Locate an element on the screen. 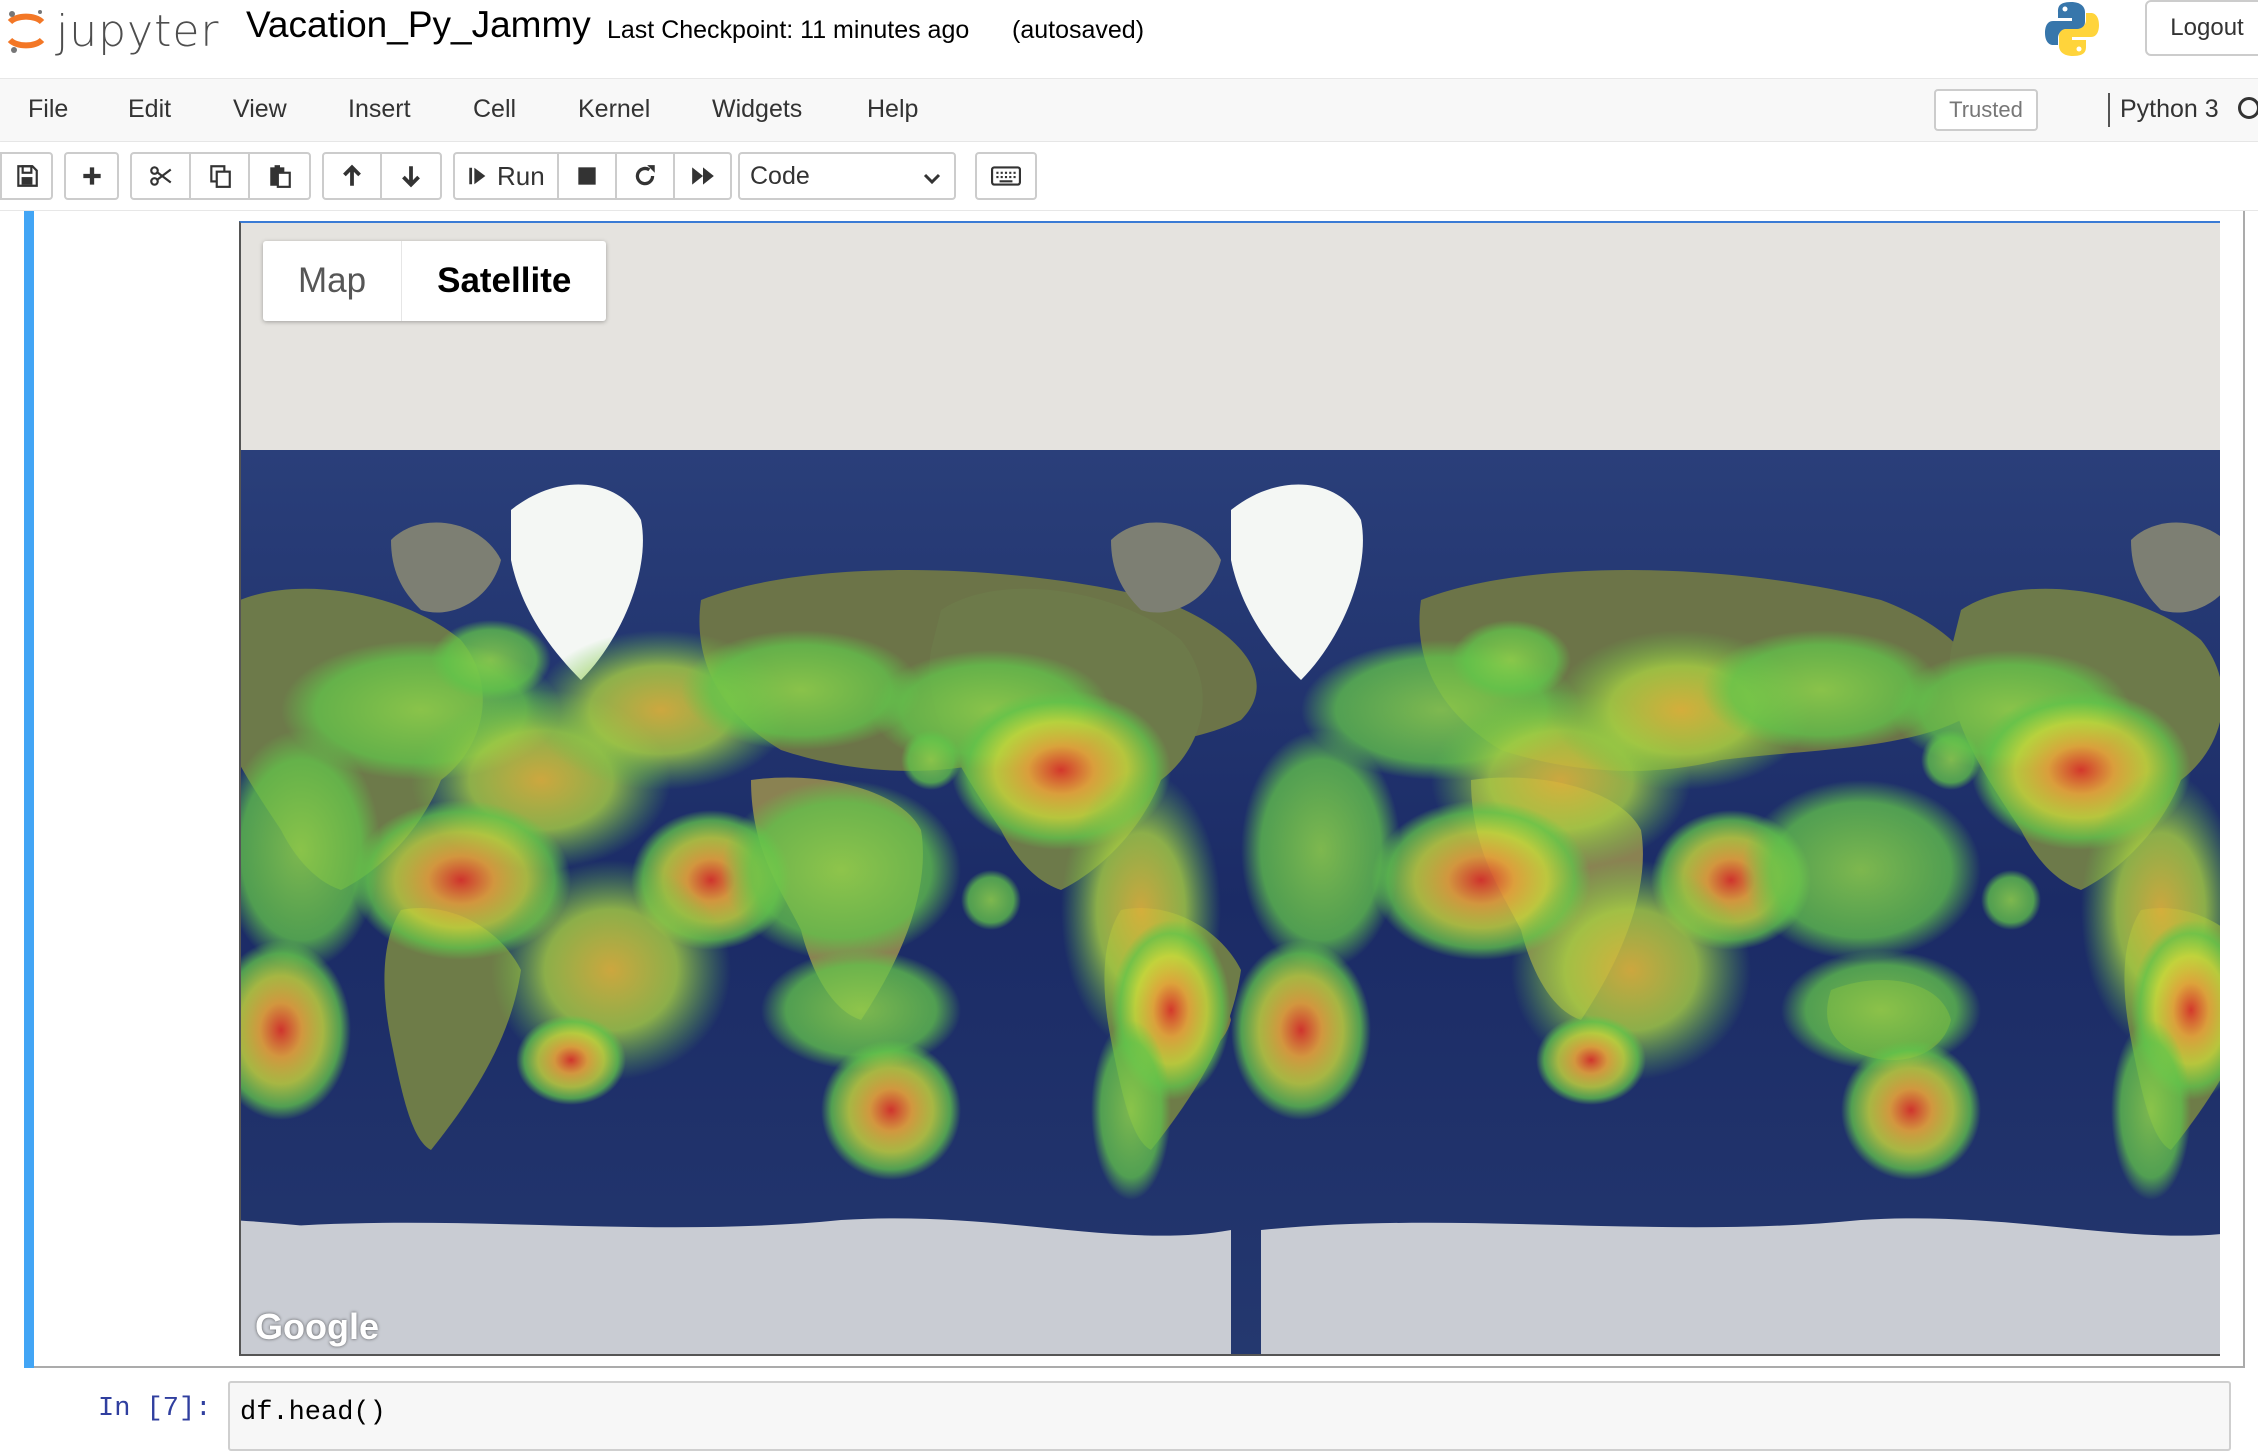  cut-button is located at coordinates (160, 176).